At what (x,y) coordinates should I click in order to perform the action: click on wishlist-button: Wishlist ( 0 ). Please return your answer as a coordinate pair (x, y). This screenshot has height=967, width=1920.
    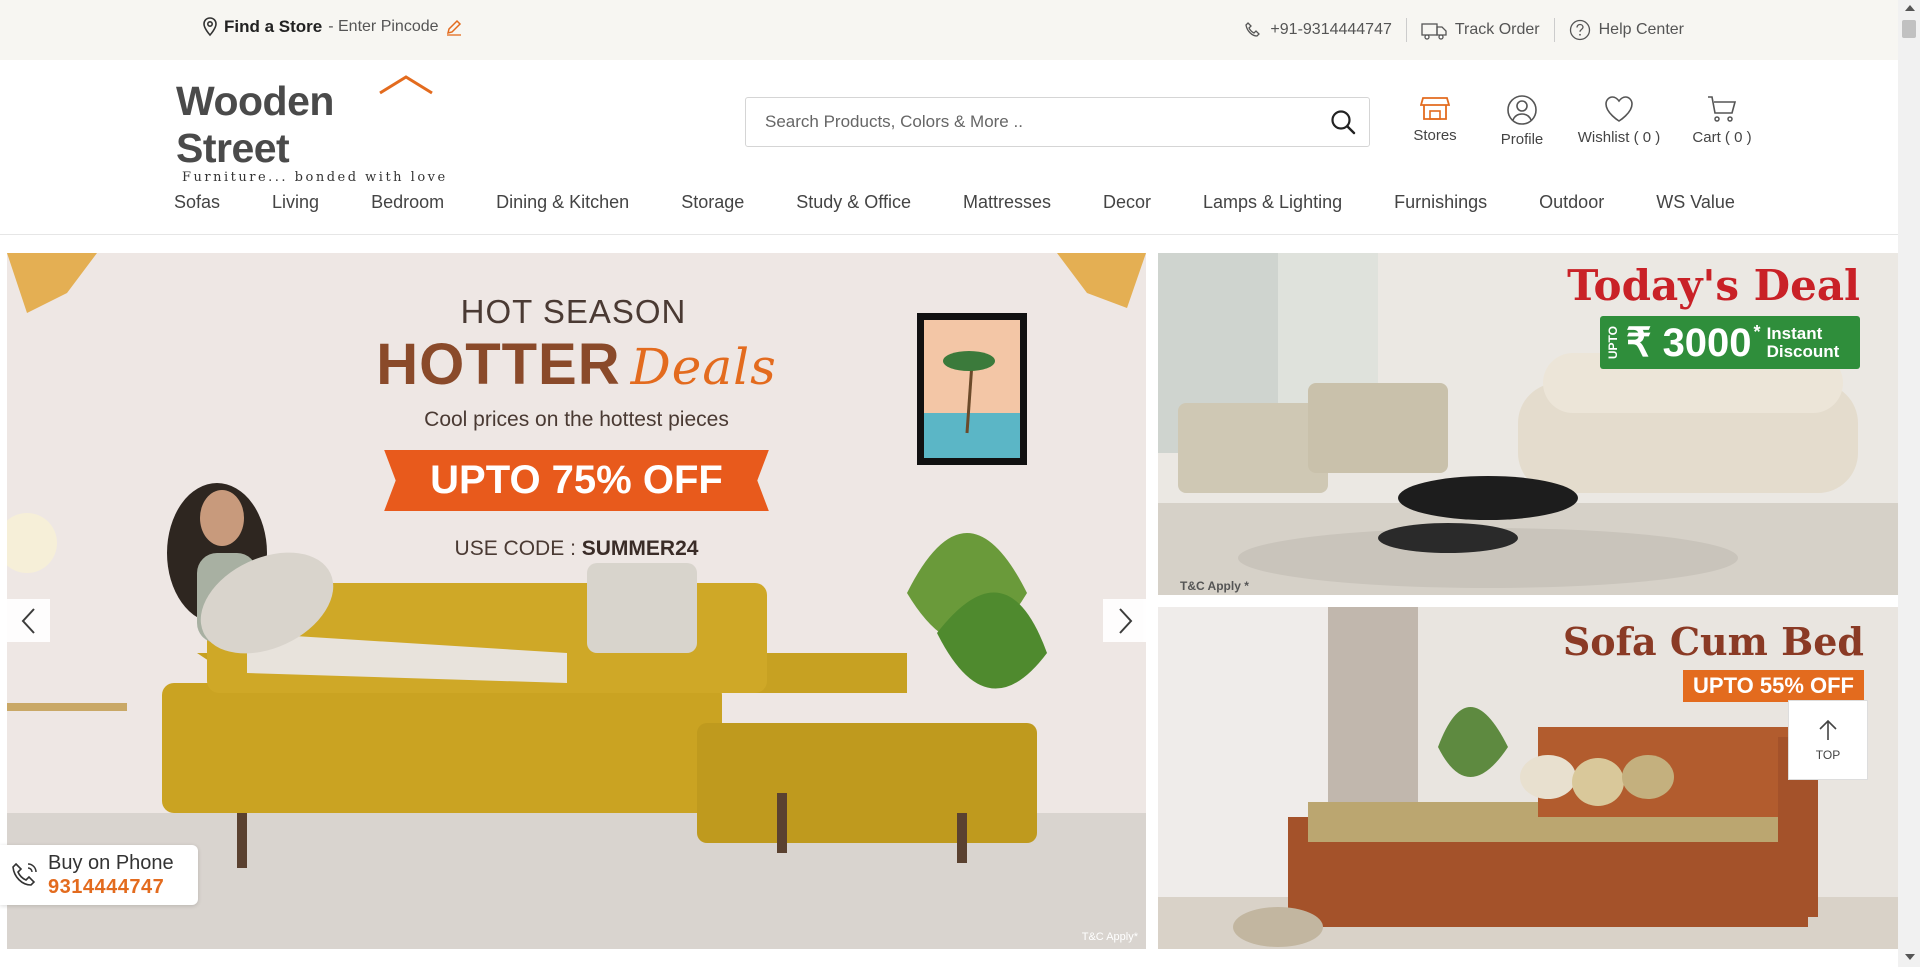
    Looking at the image, I should click on (1619, 121).